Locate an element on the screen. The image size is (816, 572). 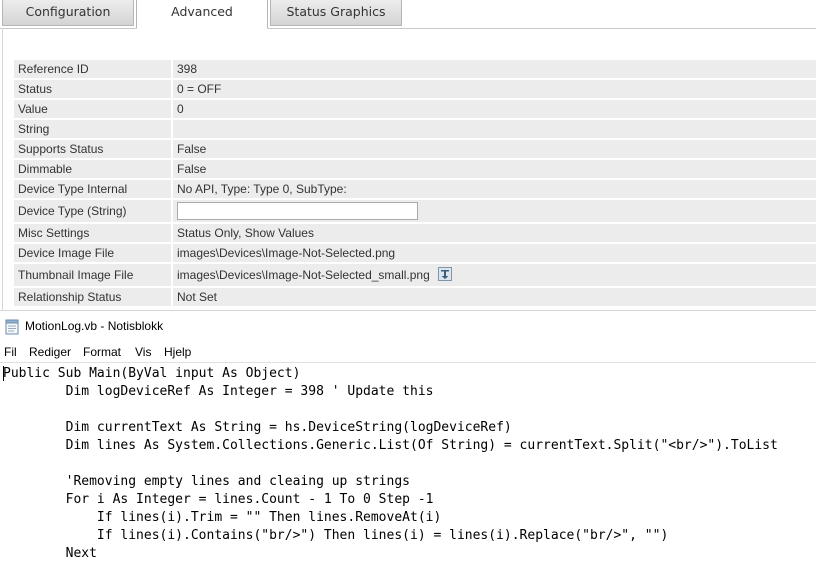
notepad-titlebar: MotionLog.vb - Notisblokk is located at coordinates (408, 326).